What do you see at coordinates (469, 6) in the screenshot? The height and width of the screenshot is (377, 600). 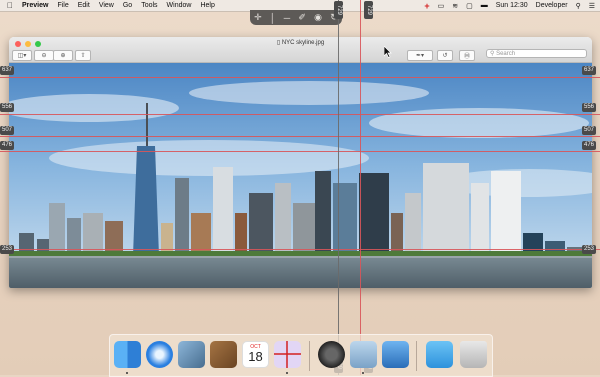 I see `display-icon: ▢` at bounding box center [469, 6].